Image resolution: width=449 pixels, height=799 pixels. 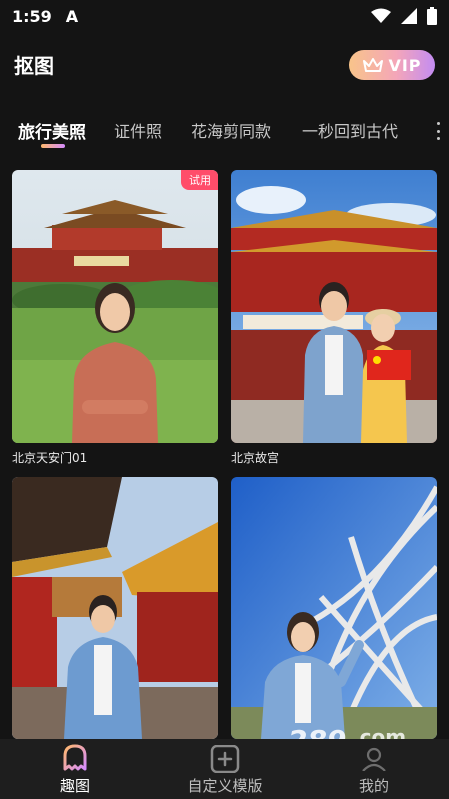 What do you see at coordinates (225, 759) in the screenshot?
I see `plus-square-icon` at bounding box center [225, 759].